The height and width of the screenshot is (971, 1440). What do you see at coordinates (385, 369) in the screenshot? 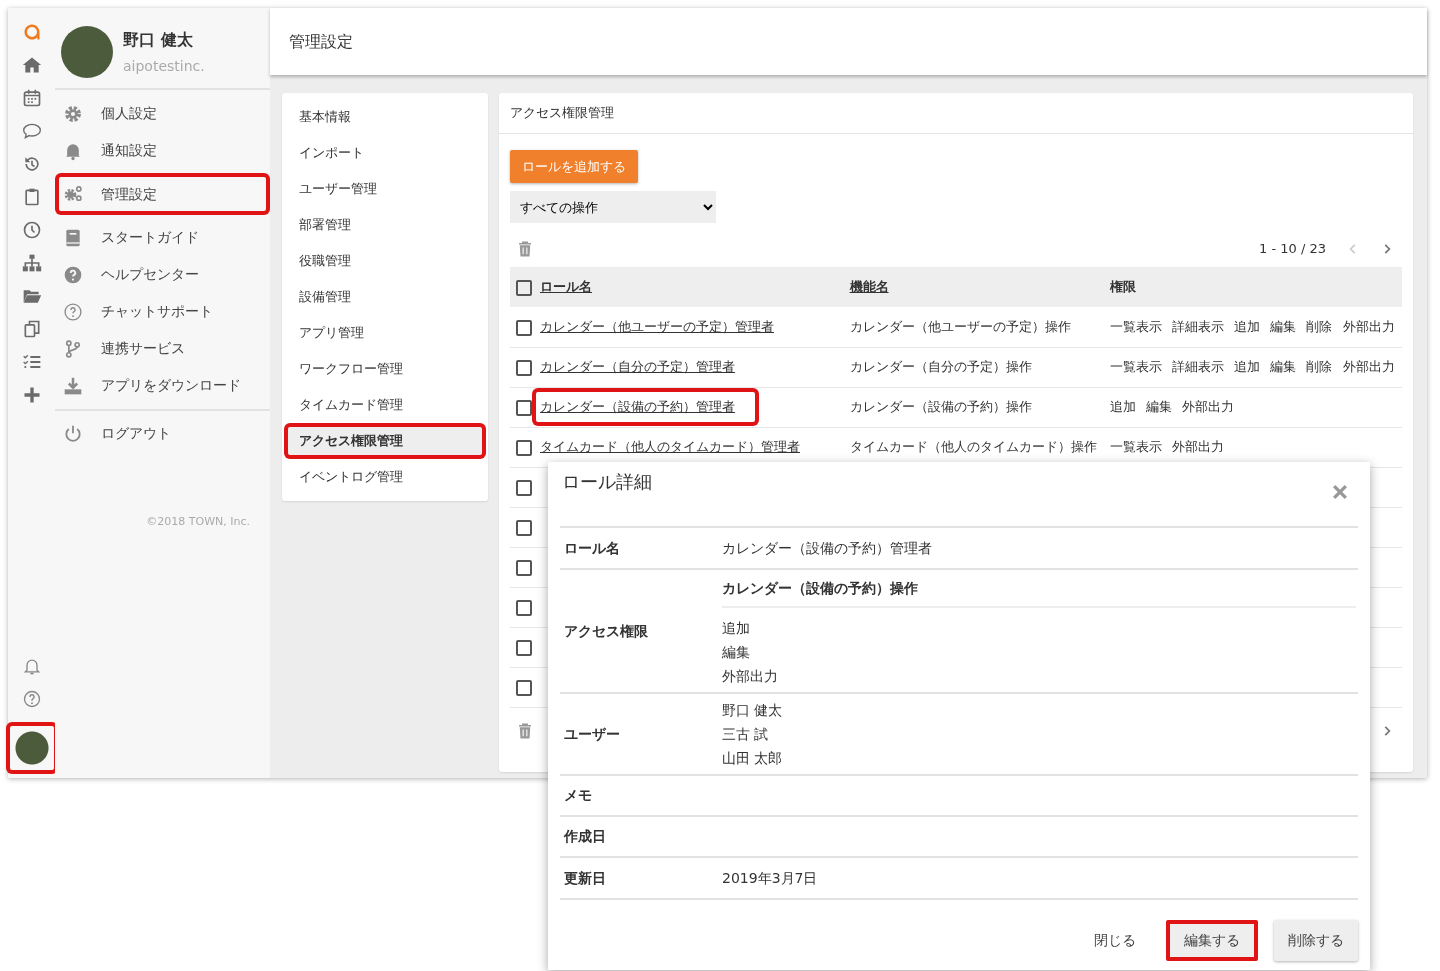
I see `subnav-item: ワークフロー管理` at bounding box center [385, 369].